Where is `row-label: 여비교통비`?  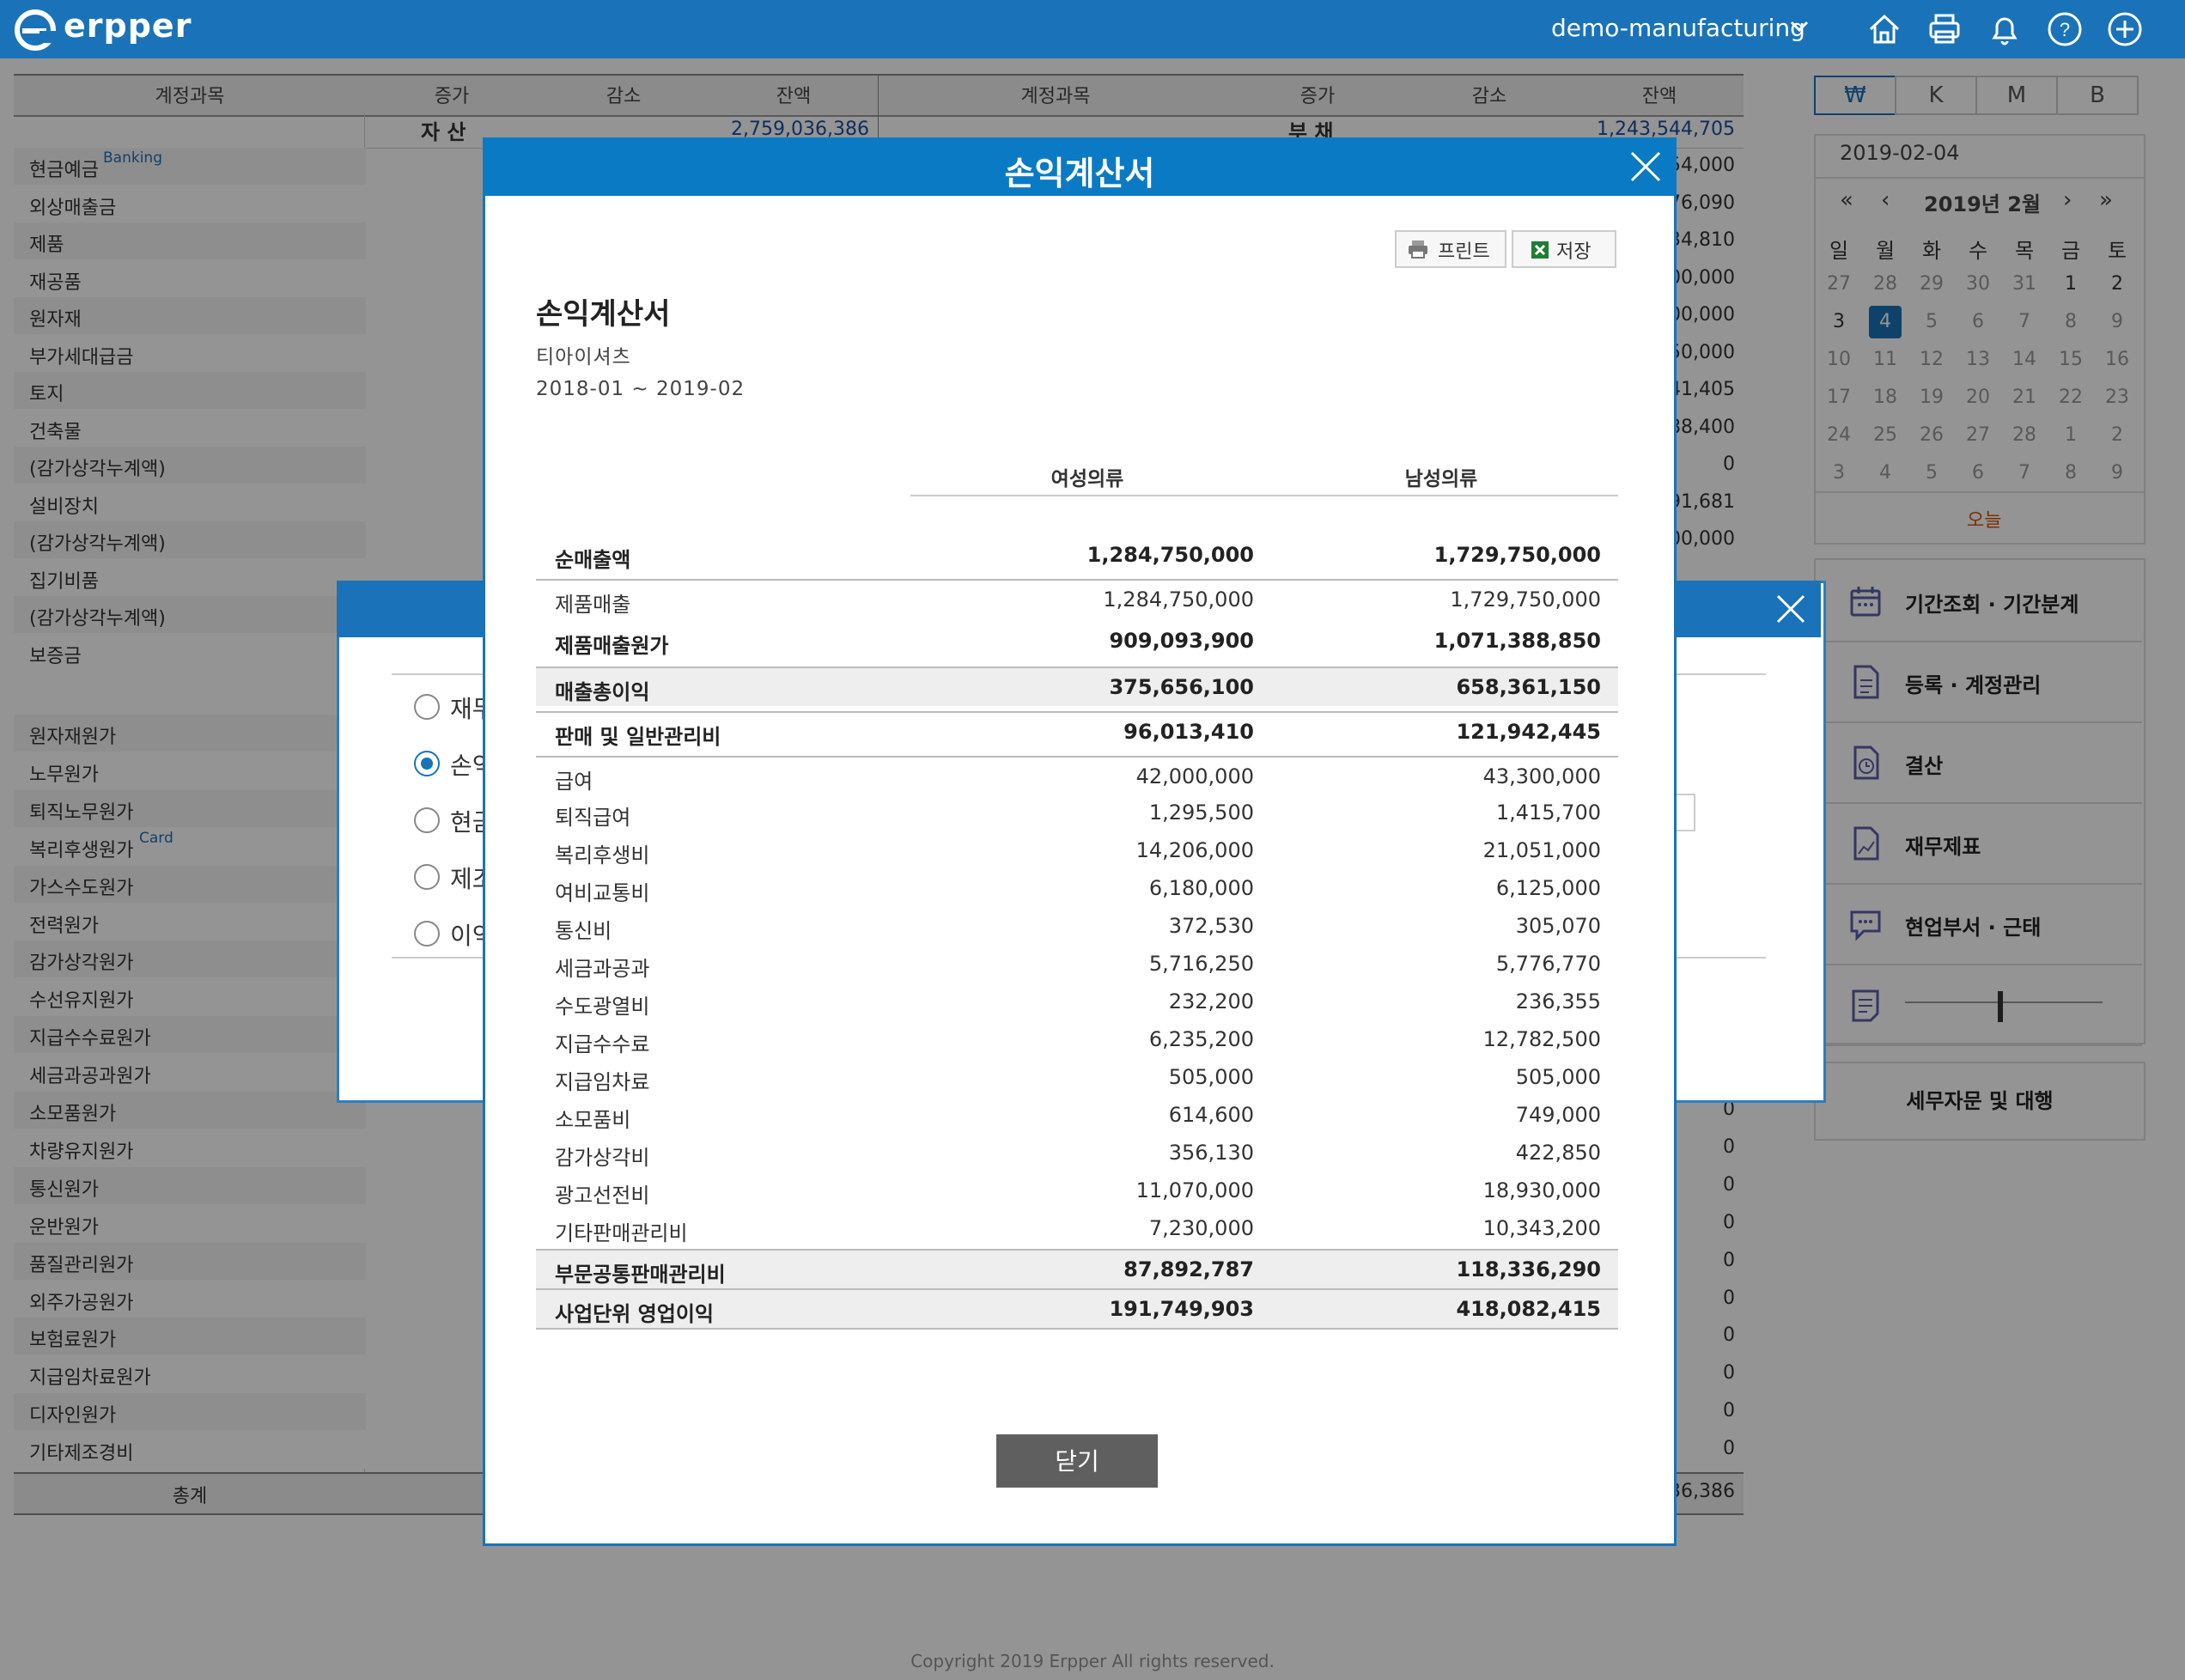 row-label: 여비교통비 is located at coordinates (602, 893).